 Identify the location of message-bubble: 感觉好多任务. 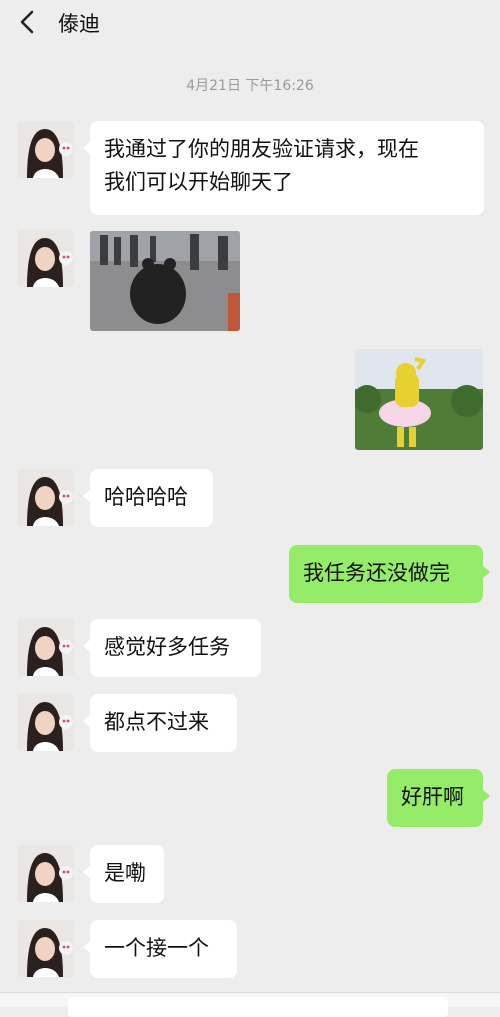
(172, 648).